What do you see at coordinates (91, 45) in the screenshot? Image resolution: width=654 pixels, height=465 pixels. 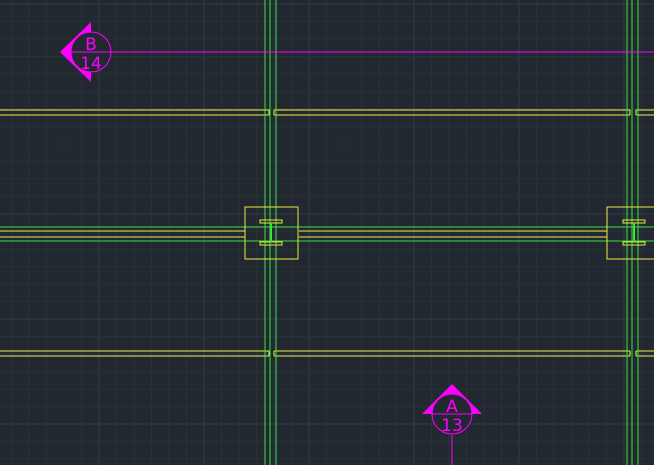 I see `section-letter-b: B` at bounding box center [91, 45].